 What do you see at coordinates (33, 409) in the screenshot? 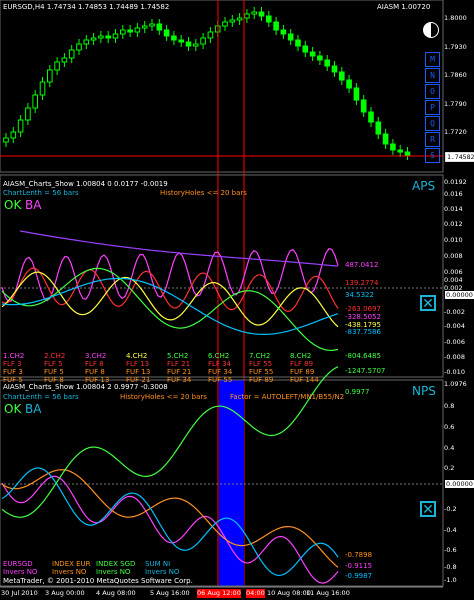
I see `nps-ba-label: BA` at bounding box center [33, 409].